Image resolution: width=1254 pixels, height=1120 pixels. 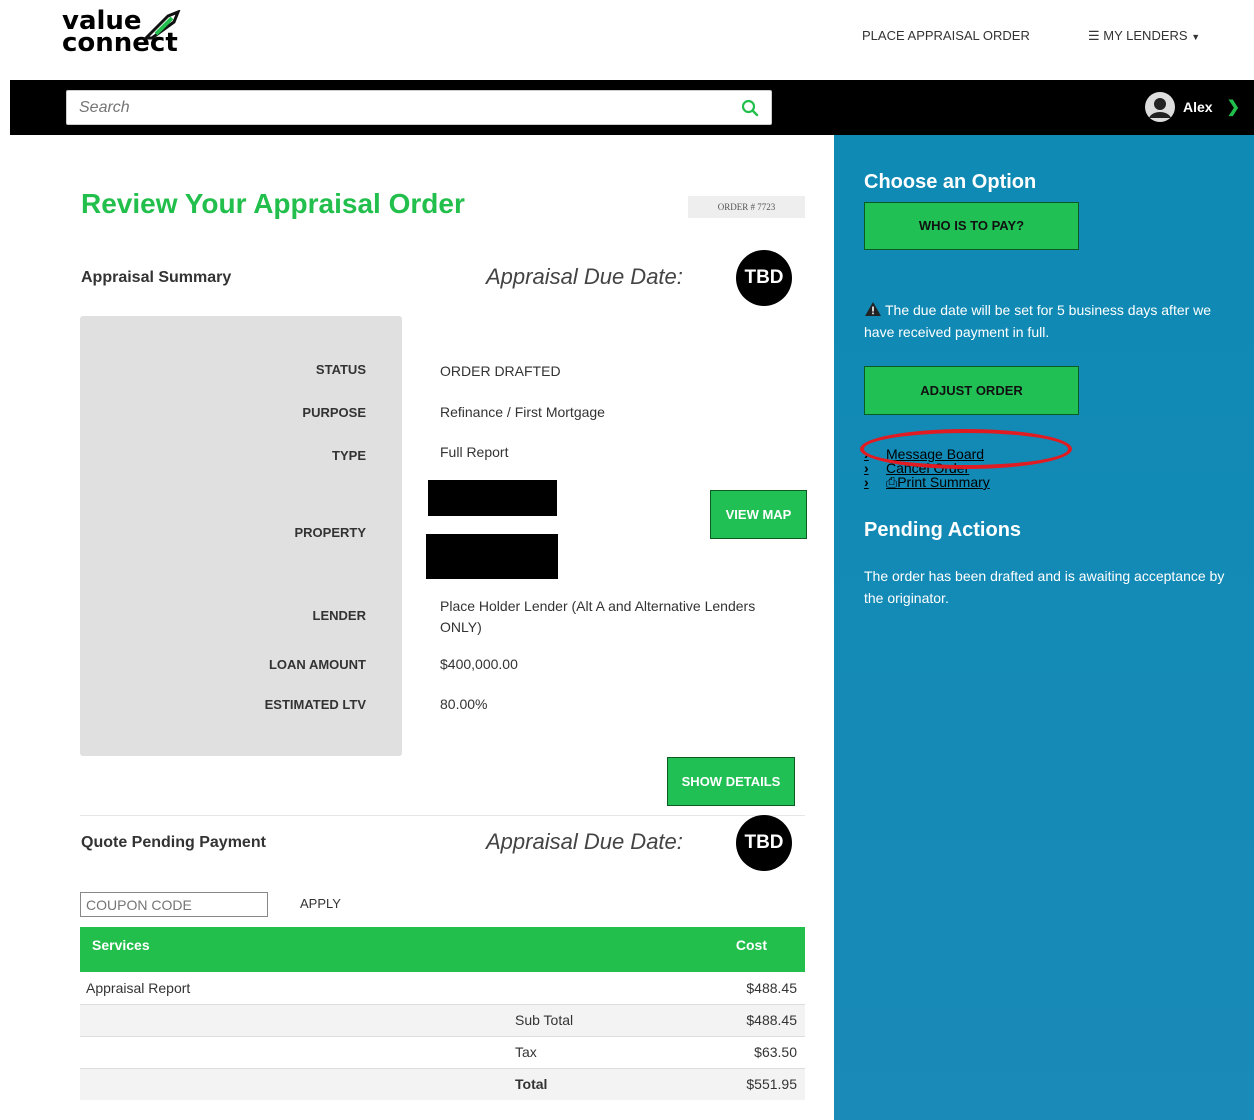 What do you see at coordinates (615, 1051) in the screenshot?
I see `tax-label-cell: Tax` at bounding box center [615, 1051].